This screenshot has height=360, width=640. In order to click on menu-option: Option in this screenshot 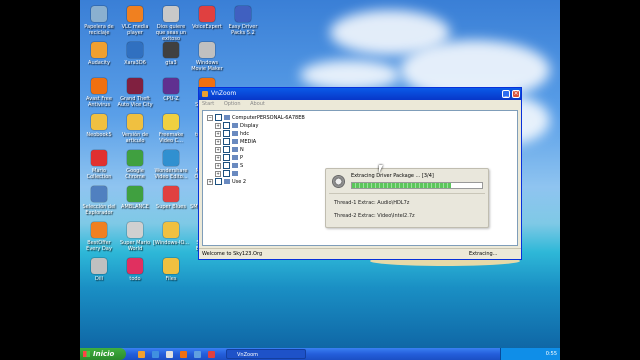, I will do `click(232, 104)`.